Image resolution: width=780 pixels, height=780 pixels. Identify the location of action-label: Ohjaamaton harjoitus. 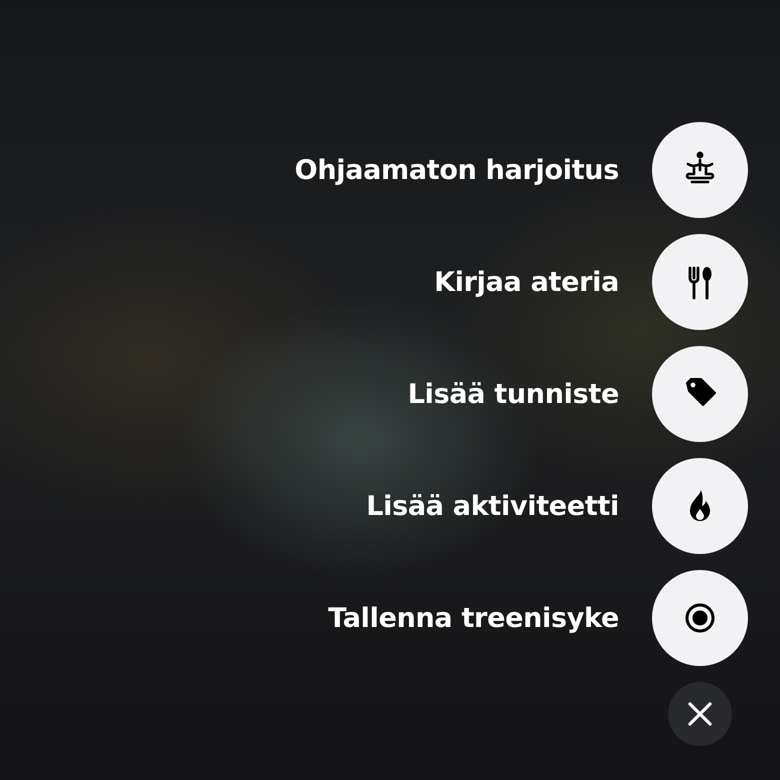
(456, 170).